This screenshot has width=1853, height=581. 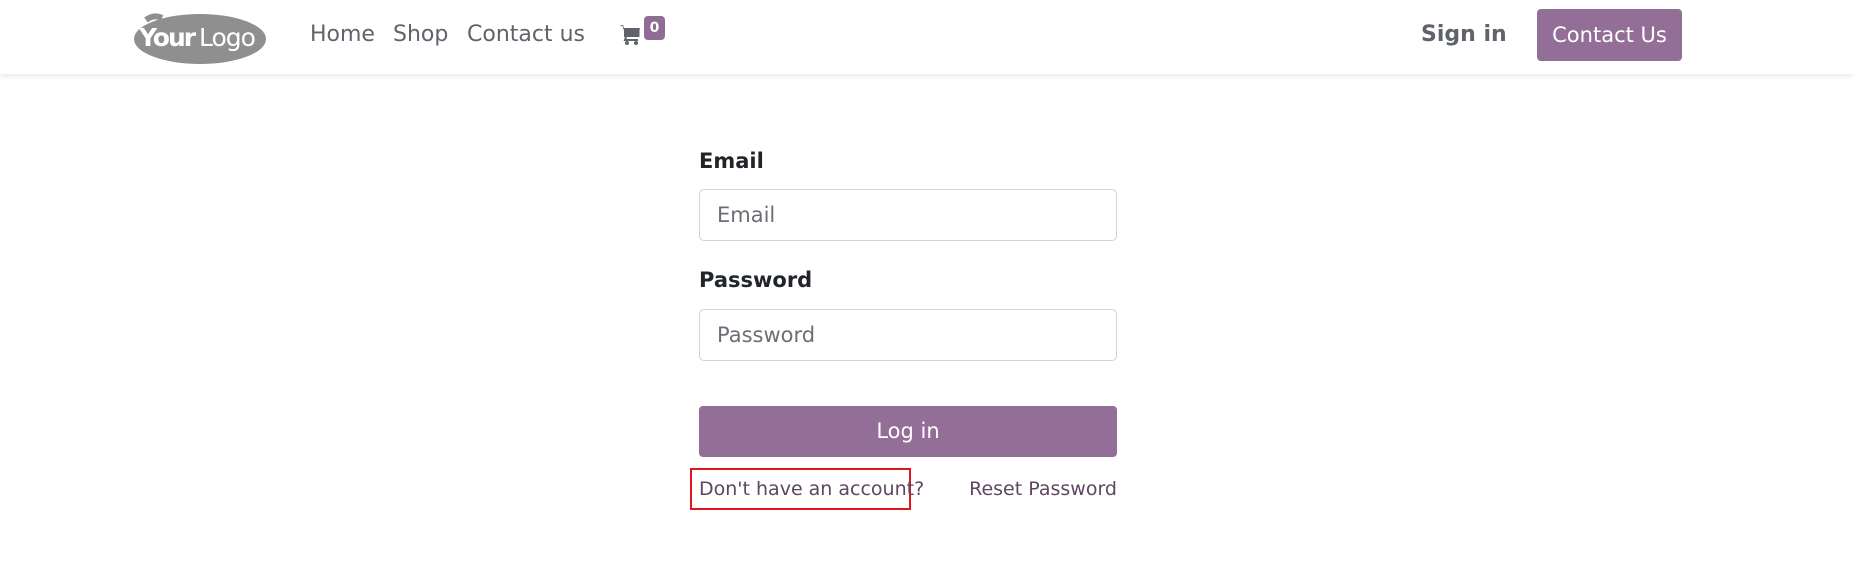 What do you see at coordinates (908, 335) in the screenshot?
I see `password-input` at bounding box center [908, 335].